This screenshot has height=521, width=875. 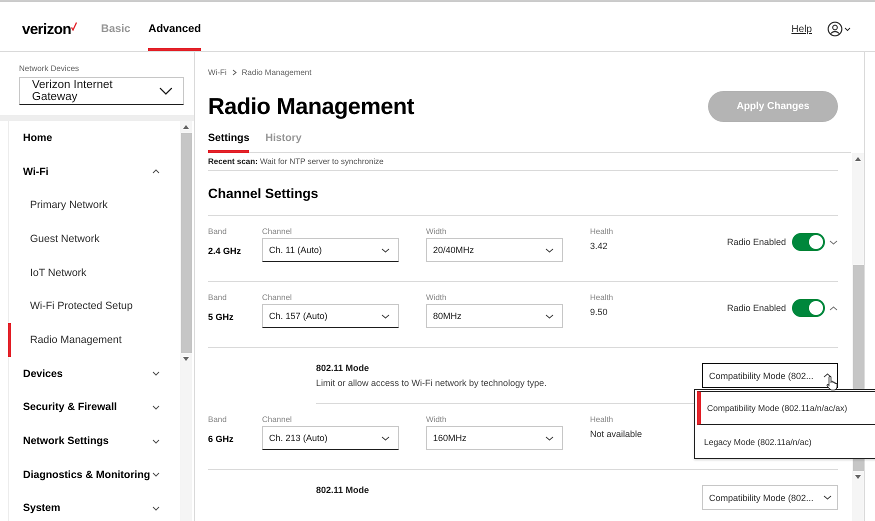 What do you see at coordinates (801, 29) in the screenshot?
I see `help-link: Help` at bounding box center [801, 29].